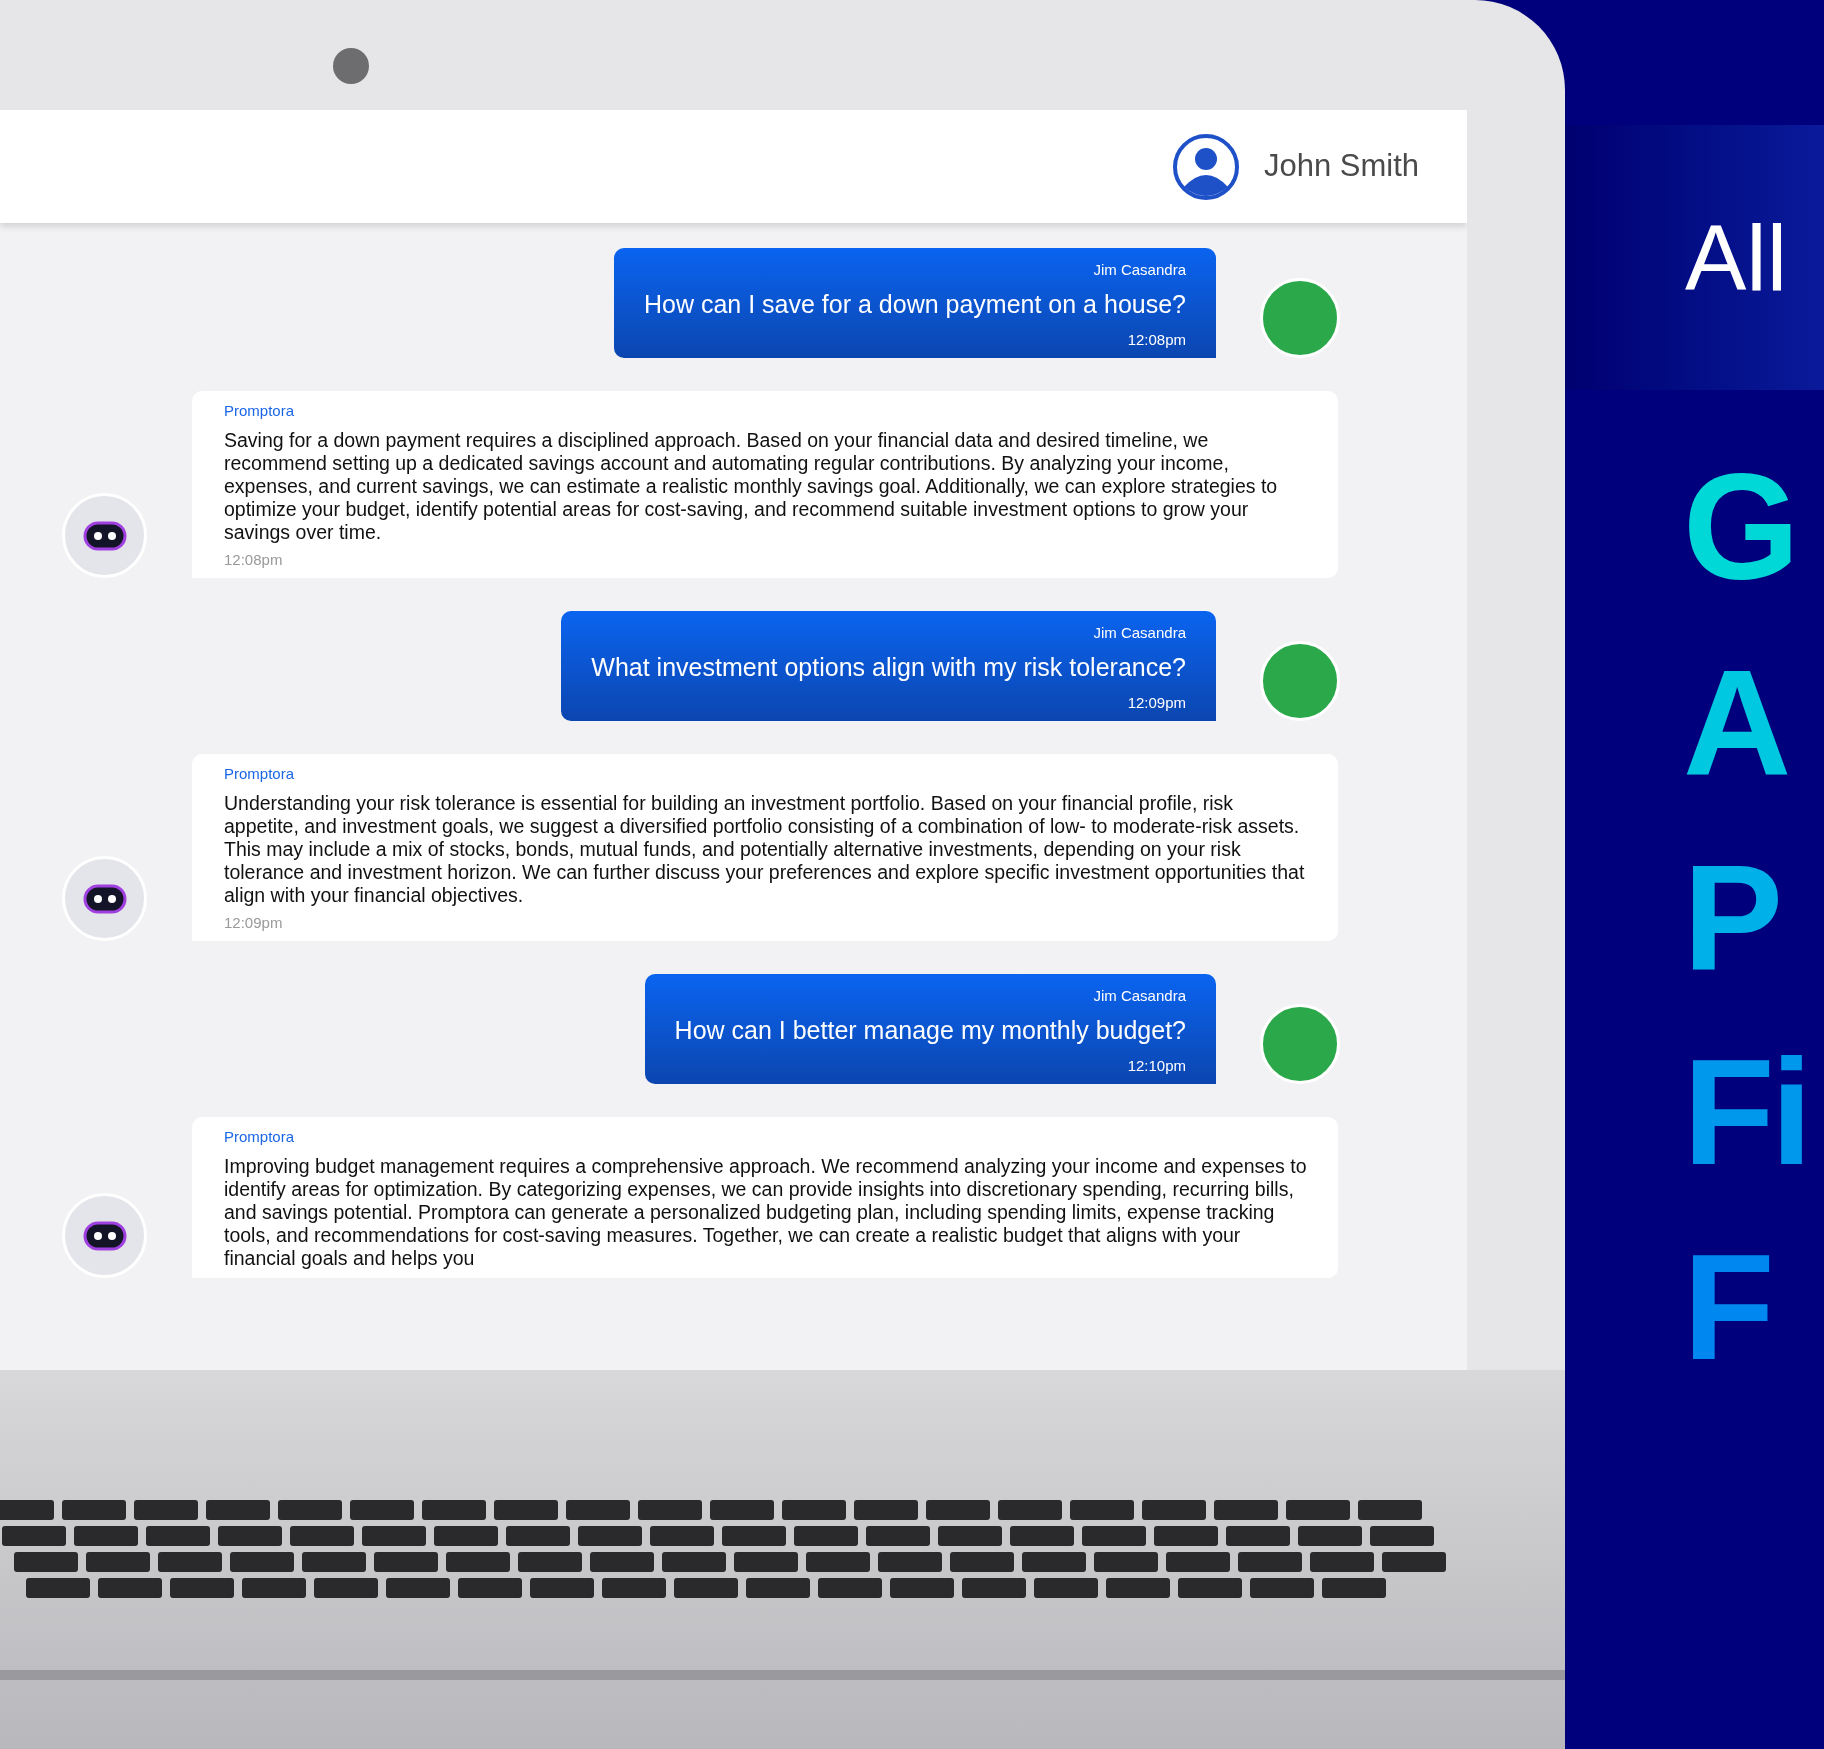  I want to click on message-text: How can I better manage my monthly budget?, so click(930, 1030).